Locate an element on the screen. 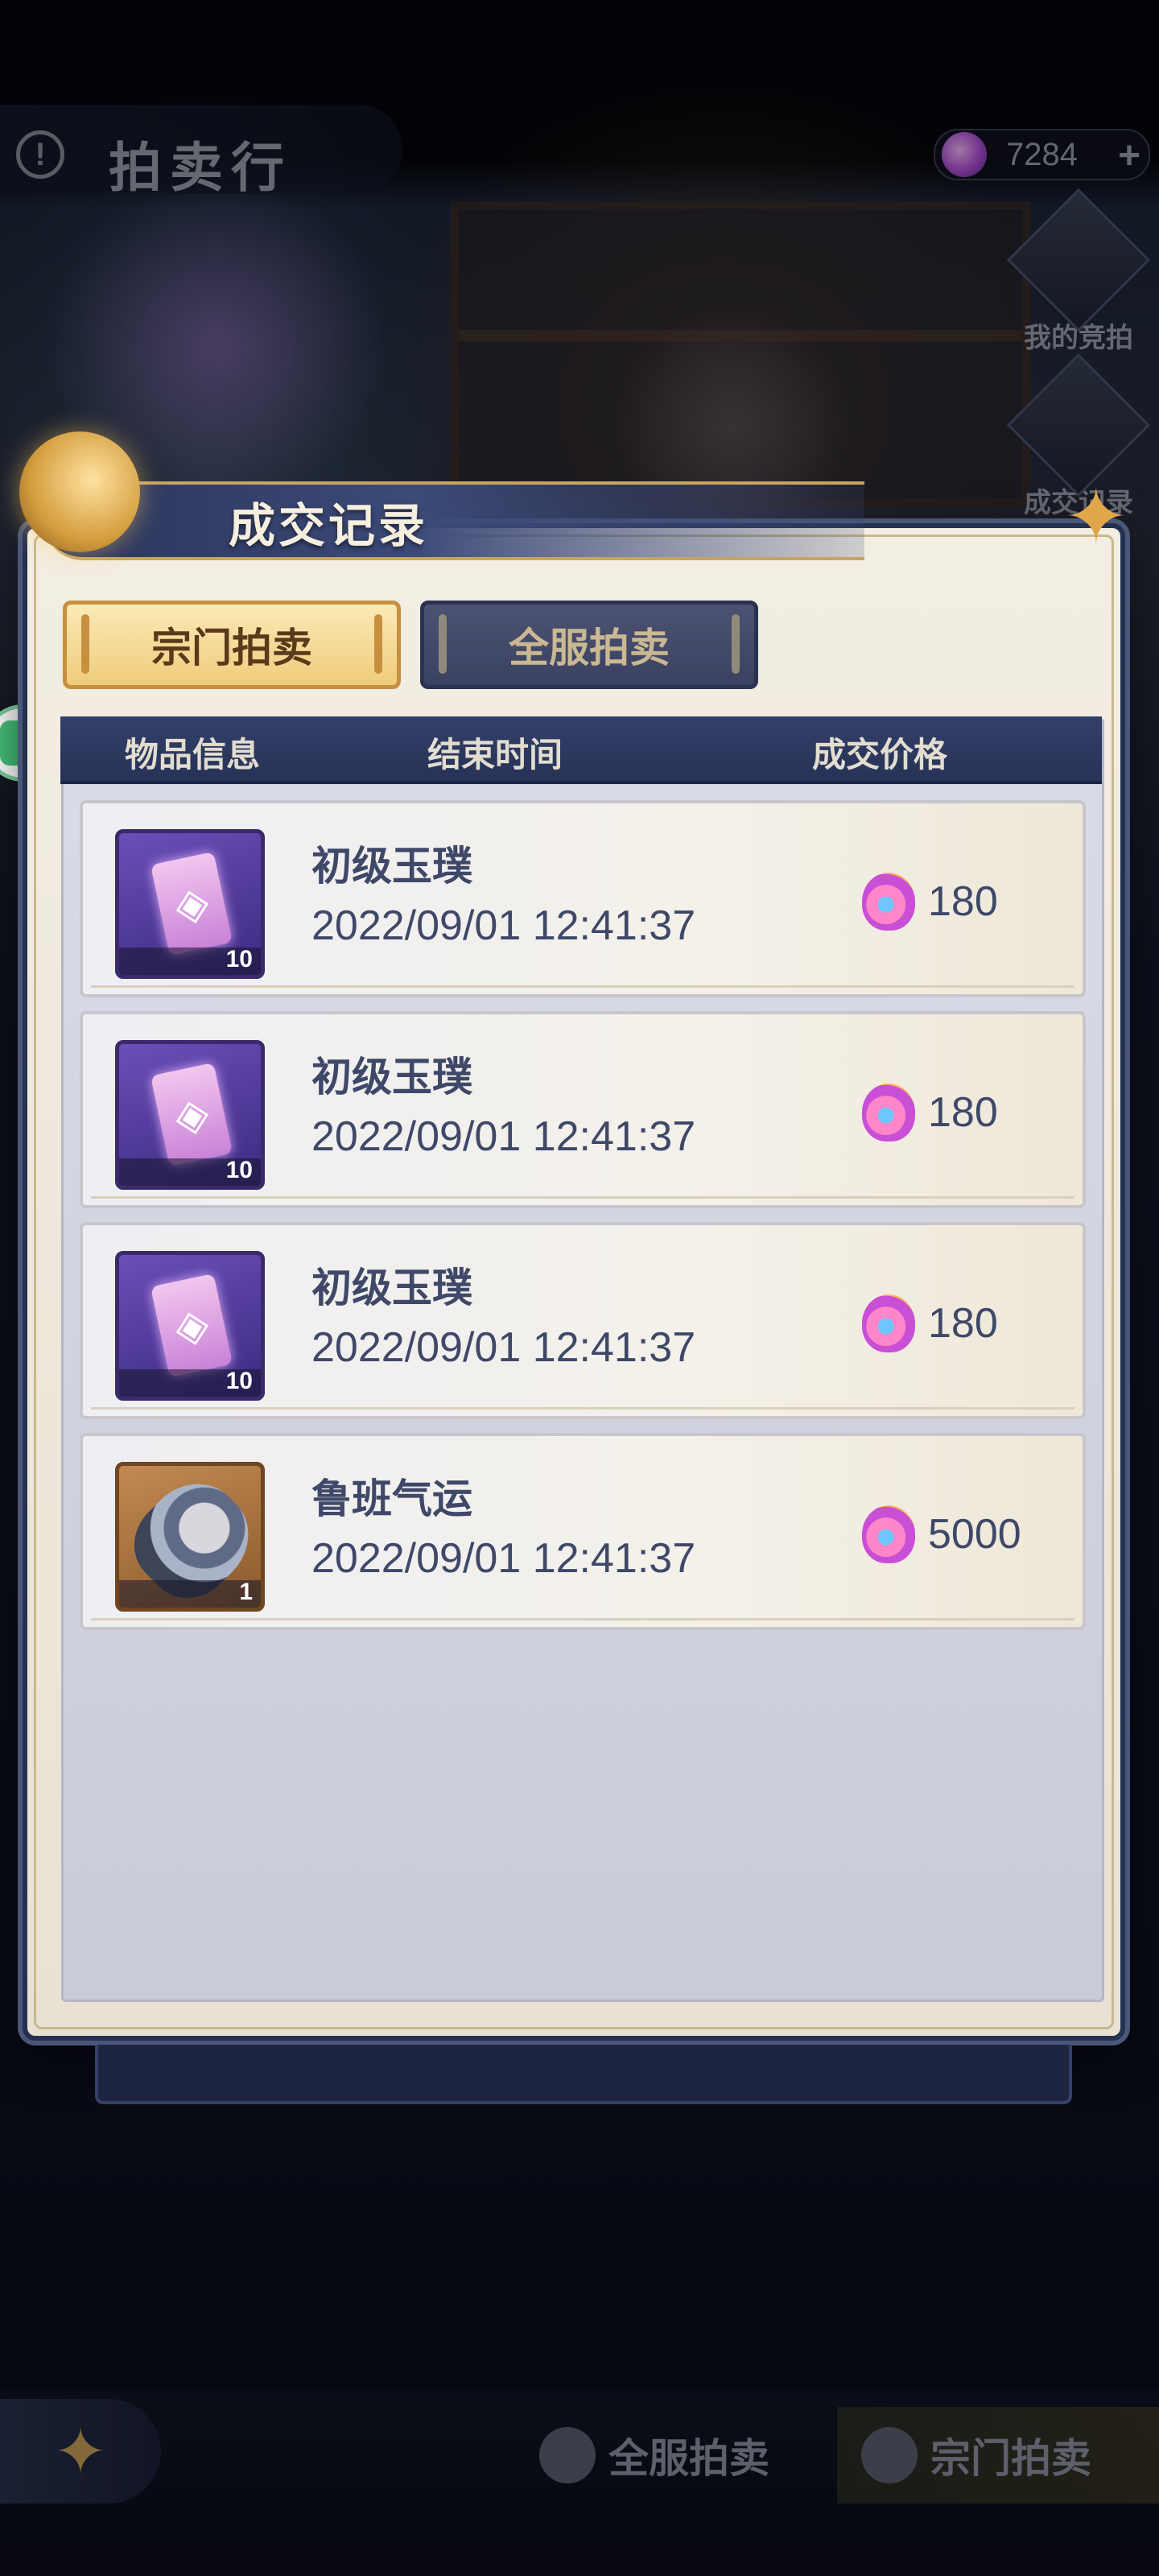 The height and width of the screenshot is (2576, 1159). dialog-title-banner: 成交记录 is located at coordinates (437, 499).